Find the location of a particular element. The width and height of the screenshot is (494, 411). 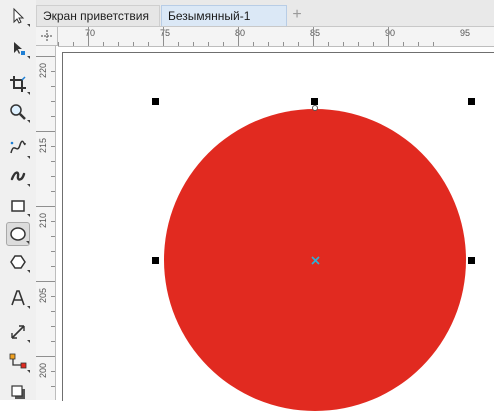

selection-handle-middle-left is located at coordinates (155, 260).